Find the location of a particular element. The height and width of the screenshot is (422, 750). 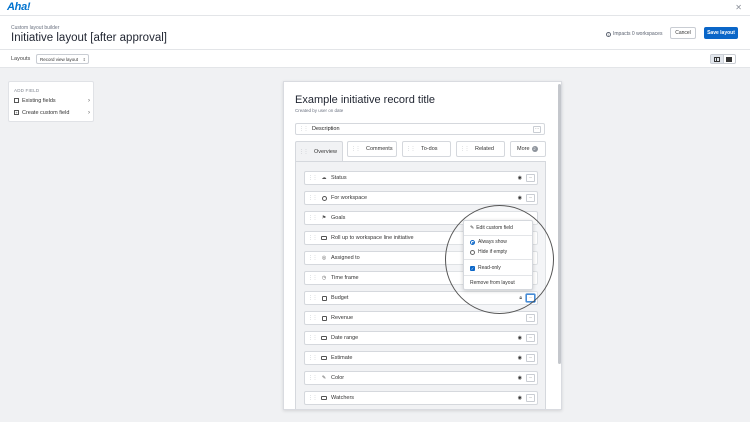

field-row-color: ⋮⋮ ✎ Color ◉ ··· is located at coordinates (421, 378).